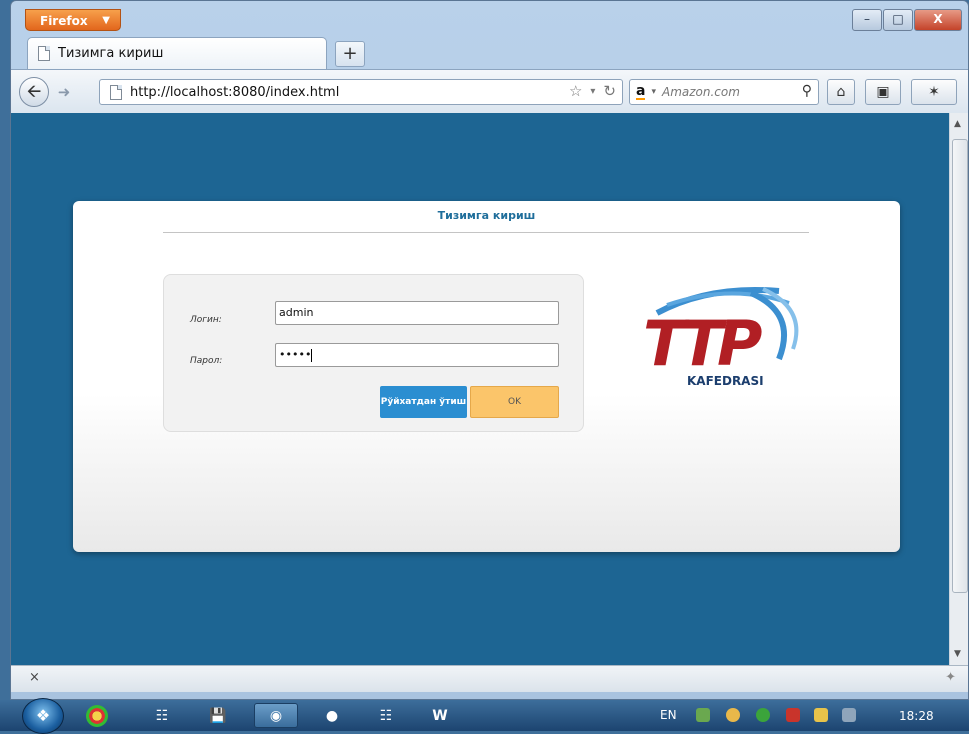 This screenshot has width=969, height=734. Describe the element at coordinates (489, 678) in the screenshot. I see `status-bar: × ✦` at that location.